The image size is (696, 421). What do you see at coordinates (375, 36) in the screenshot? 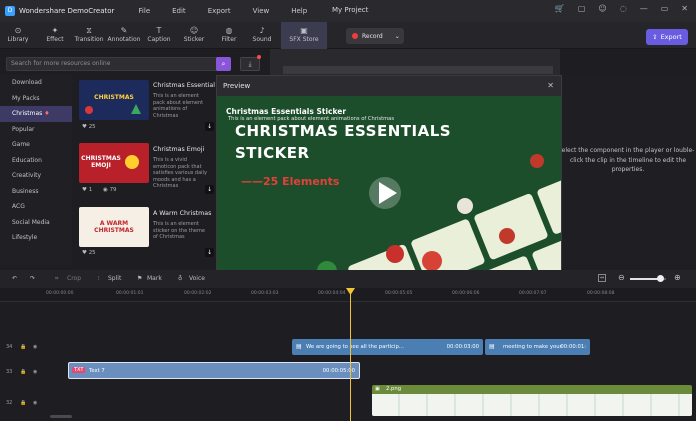
I see `record-button: Record ⌄` at bounding box center [375, 36].